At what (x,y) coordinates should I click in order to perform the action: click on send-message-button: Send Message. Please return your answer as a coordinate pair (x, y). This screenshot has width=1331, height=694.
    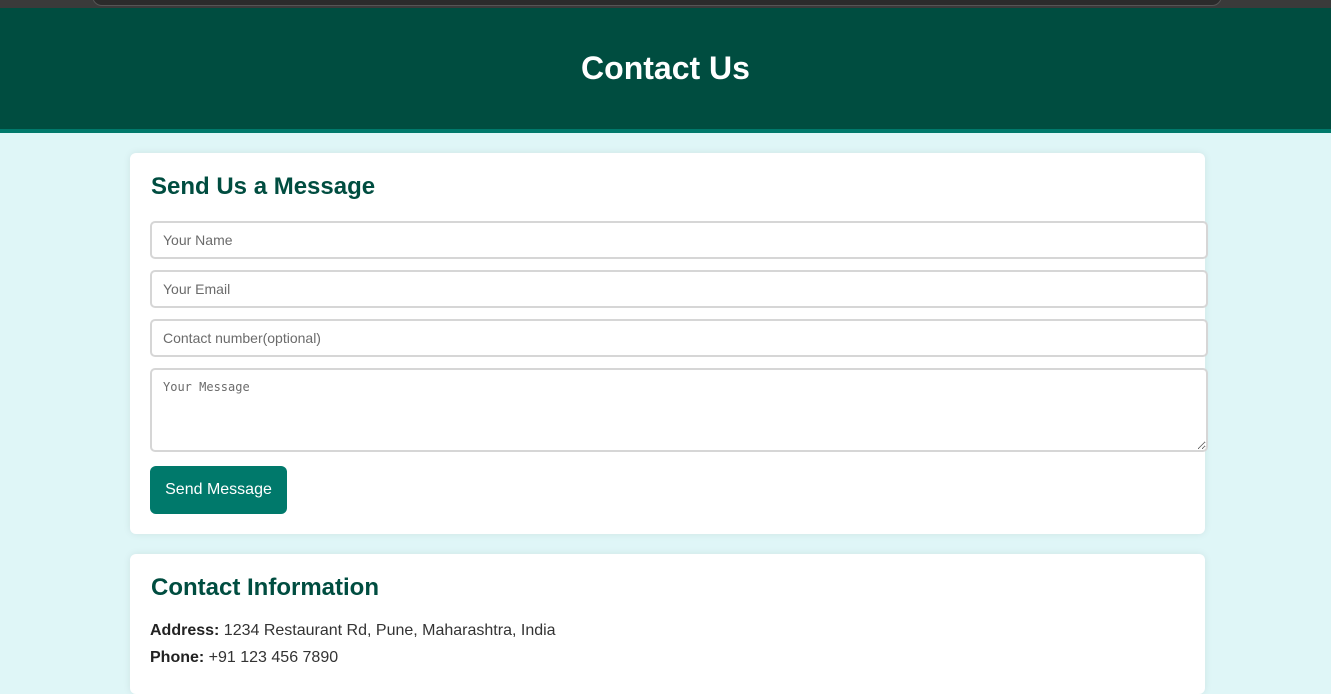
    Looking at the image, I should click on (218, 490).